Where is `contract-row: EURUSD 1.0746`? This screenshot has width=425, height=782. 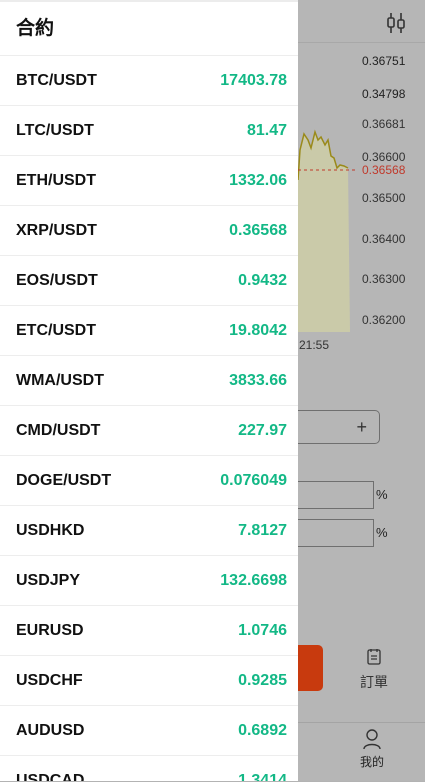
contract-row: EURUSD 1.0746 is located at coordinates (149, 631).